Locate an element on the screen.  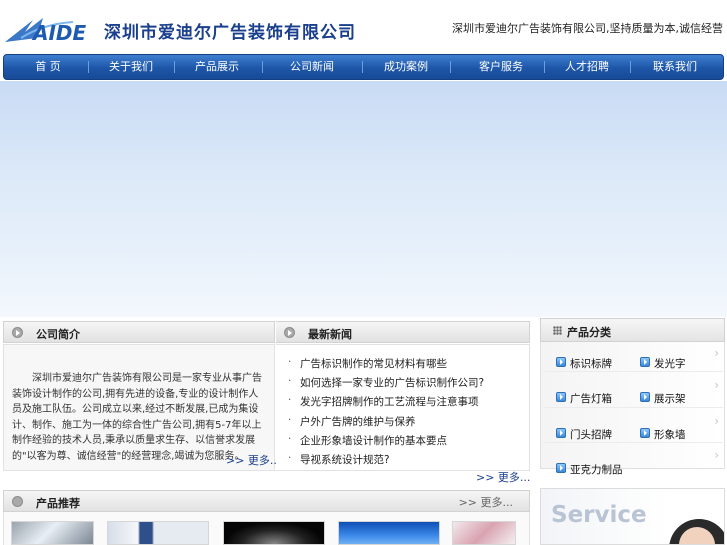
header-slogan: 深圳市爱迪尔广告装饰有限公司,坚持质量为本,诚信经营 is located at coordinates (587, 28).